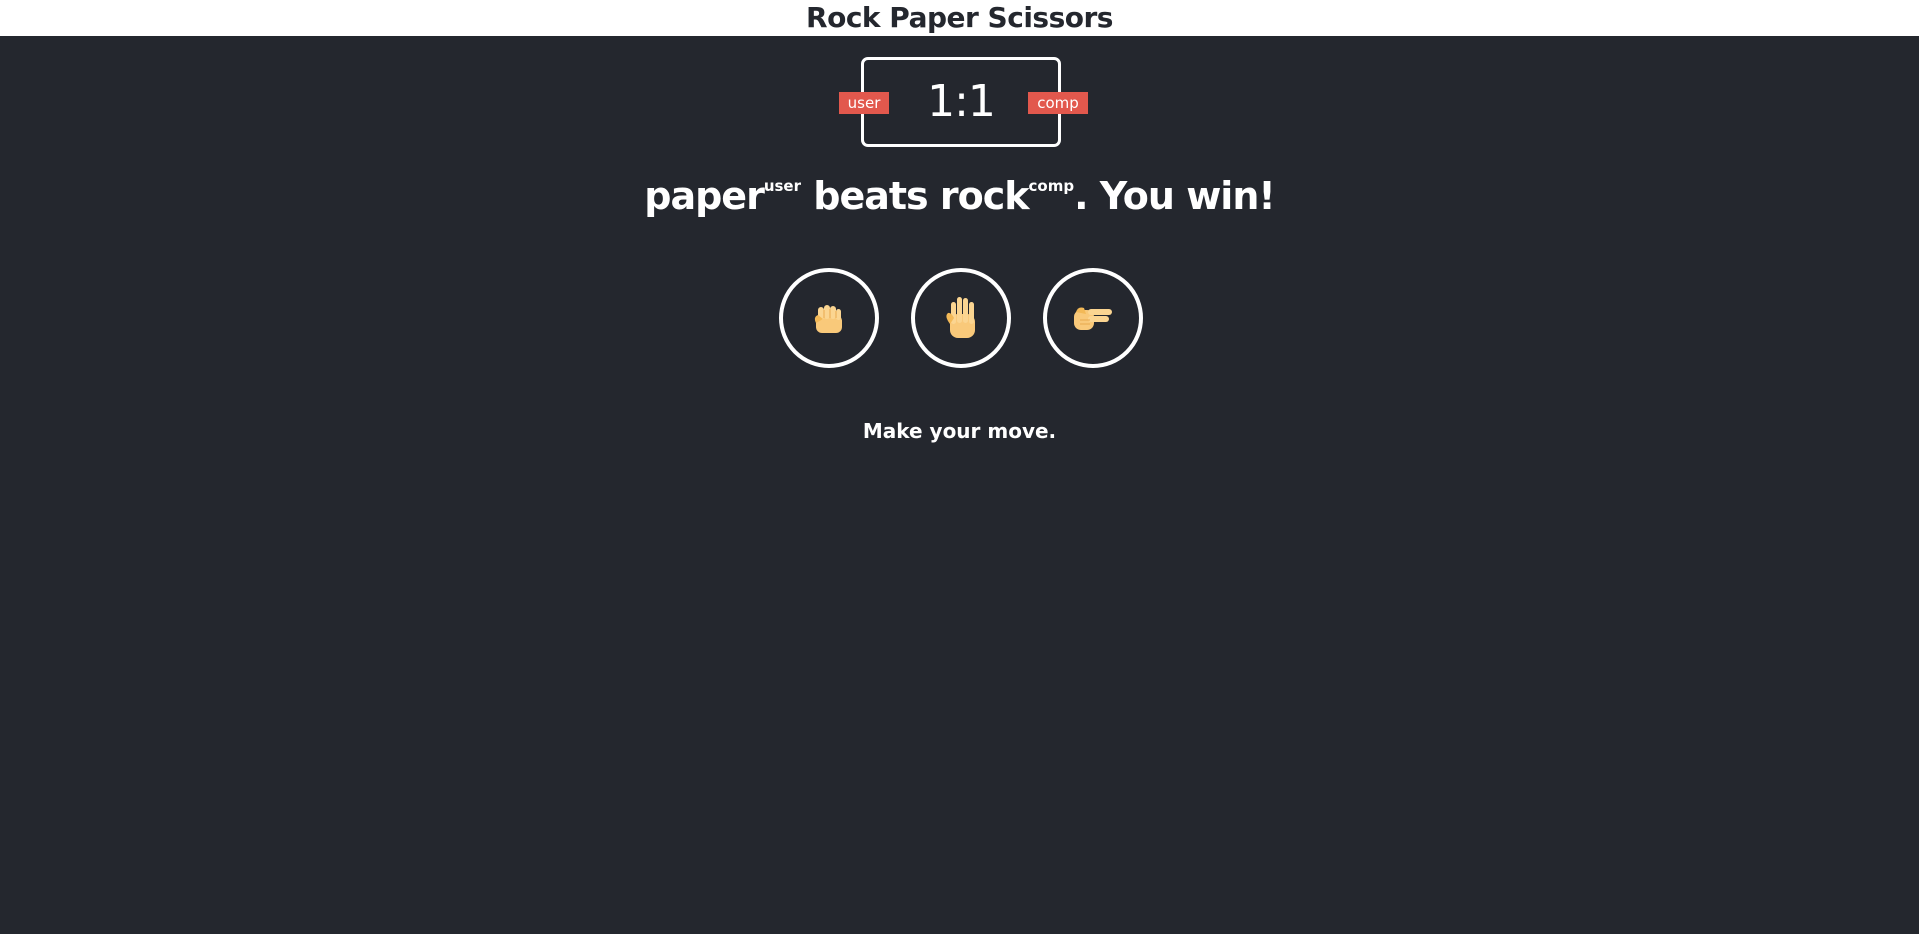  What do you see at coordinates (1051, 186) in the screenshot?
I see `comp-tag: comp` at bounding box center [1051, 186].